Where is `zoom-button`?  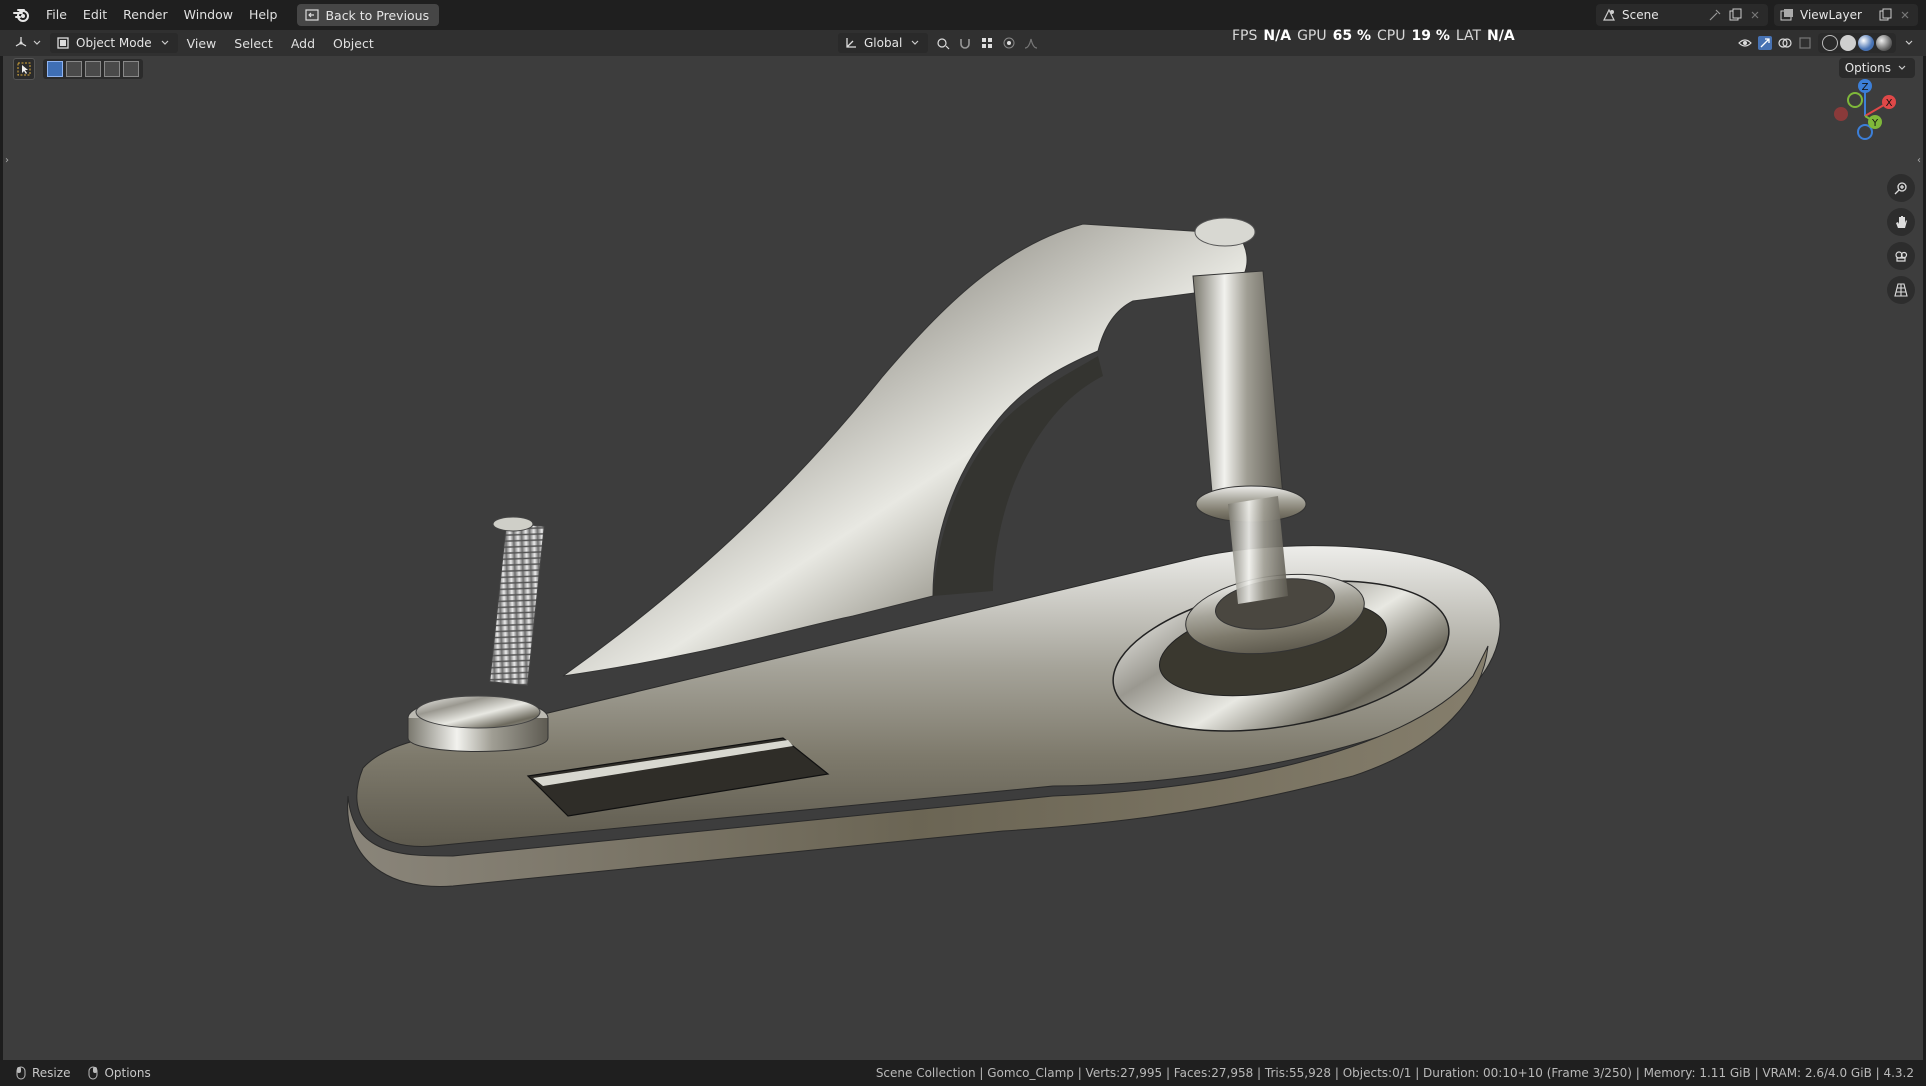 zoom-button is located at coordinates (1901, 188).